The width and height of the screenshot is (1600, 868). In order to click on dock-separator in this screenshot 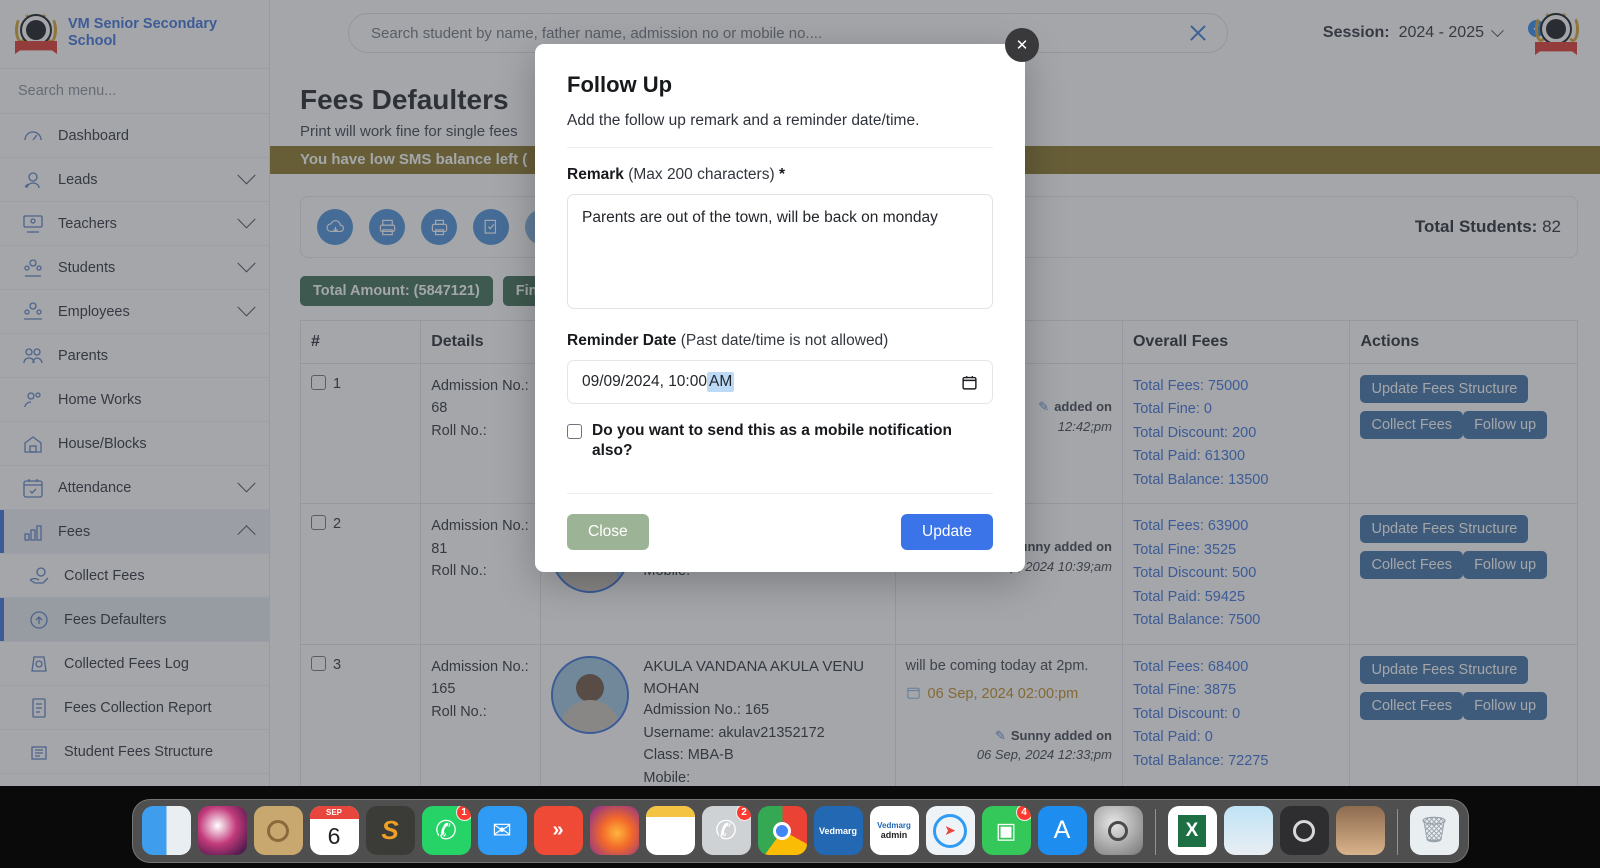, I will do `click(1397, 832)`.